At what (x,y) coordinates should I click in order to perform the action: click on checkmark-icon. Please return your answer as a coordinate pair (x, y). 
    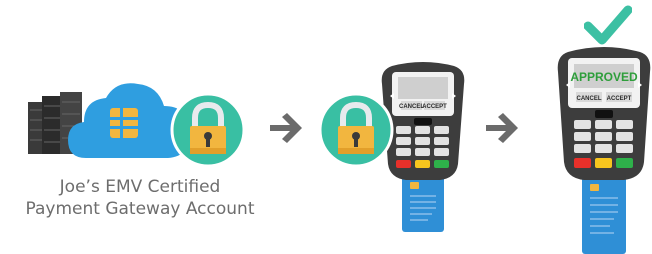
    Looking at the image, I should click on (608, 25).